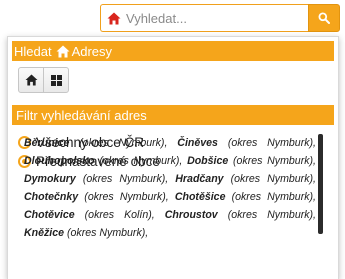  Describe the element at coordinates (173, 51) in the screenshot. I see `panel-header: Hledat Adresy` at that location.